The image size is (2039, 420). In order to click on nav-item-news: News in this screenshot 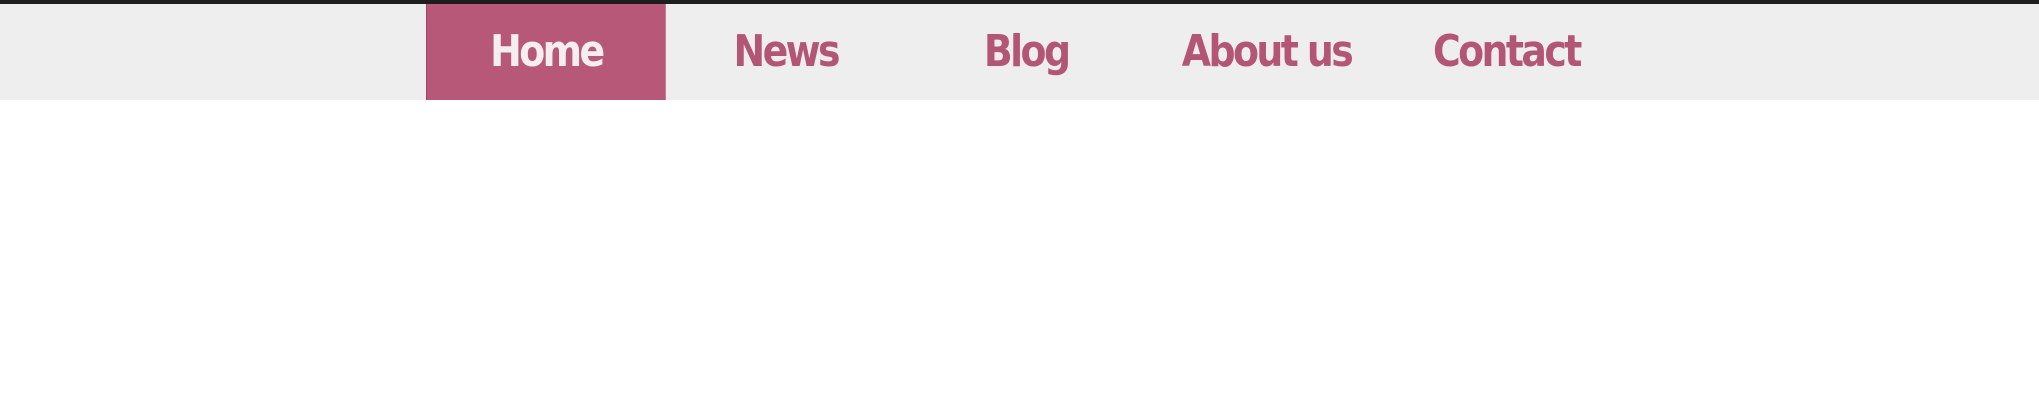, I will do `click(786, 52)`.